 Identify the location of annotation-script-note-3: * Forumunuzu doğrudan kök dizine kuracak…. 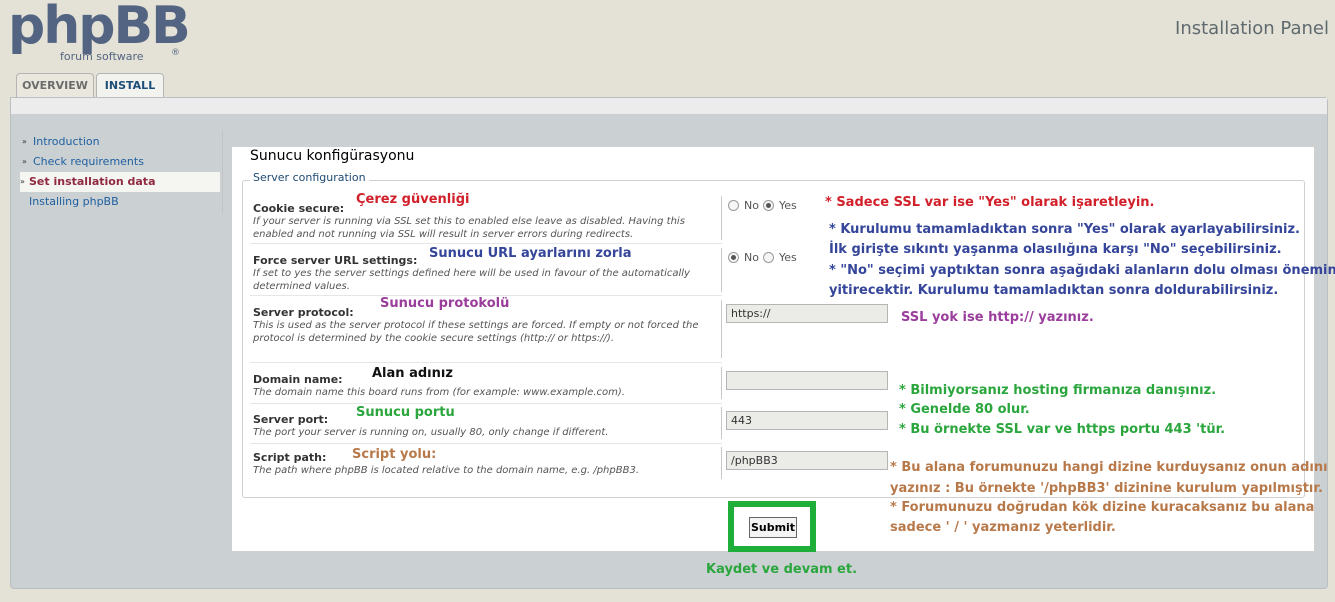
(1102, 507).